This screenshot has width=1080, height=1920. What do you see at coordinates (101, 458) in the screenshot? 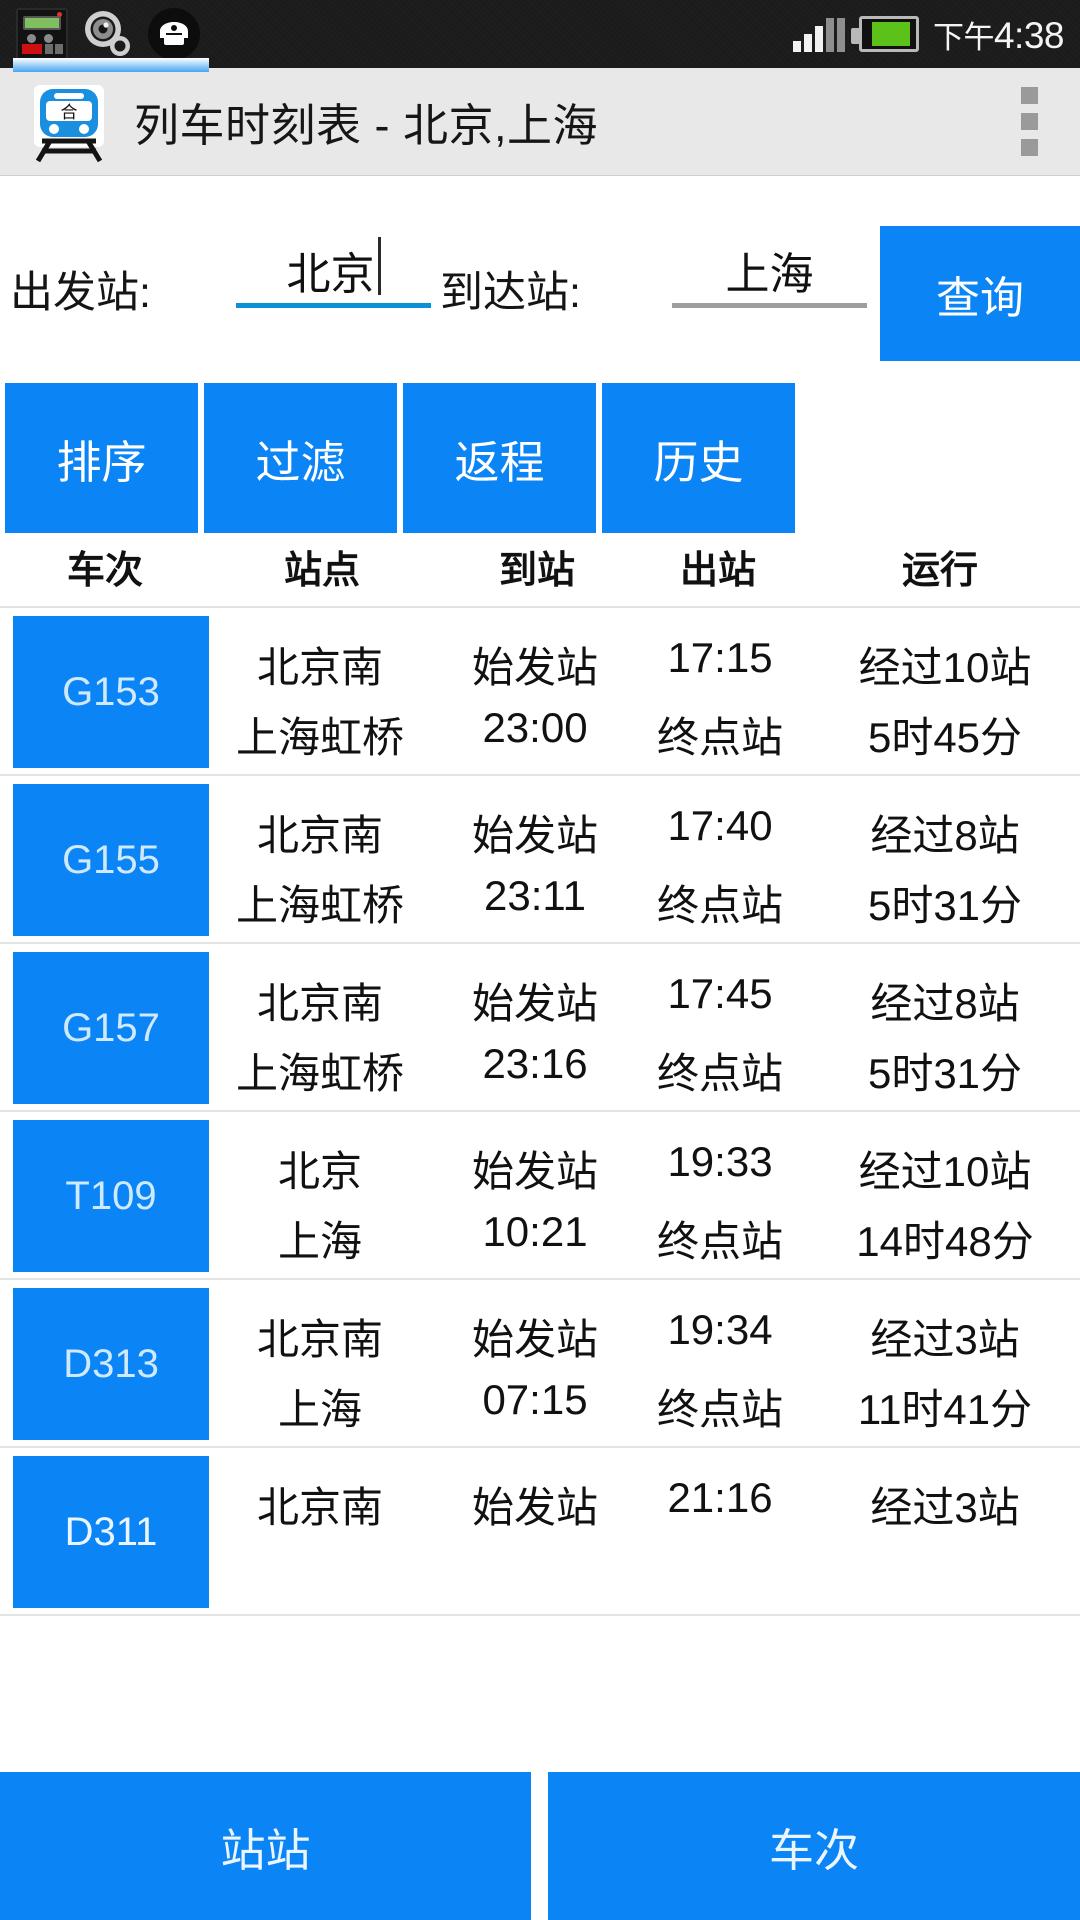
I see `tool-button-1: 排序` at bounding box center [101, 458].